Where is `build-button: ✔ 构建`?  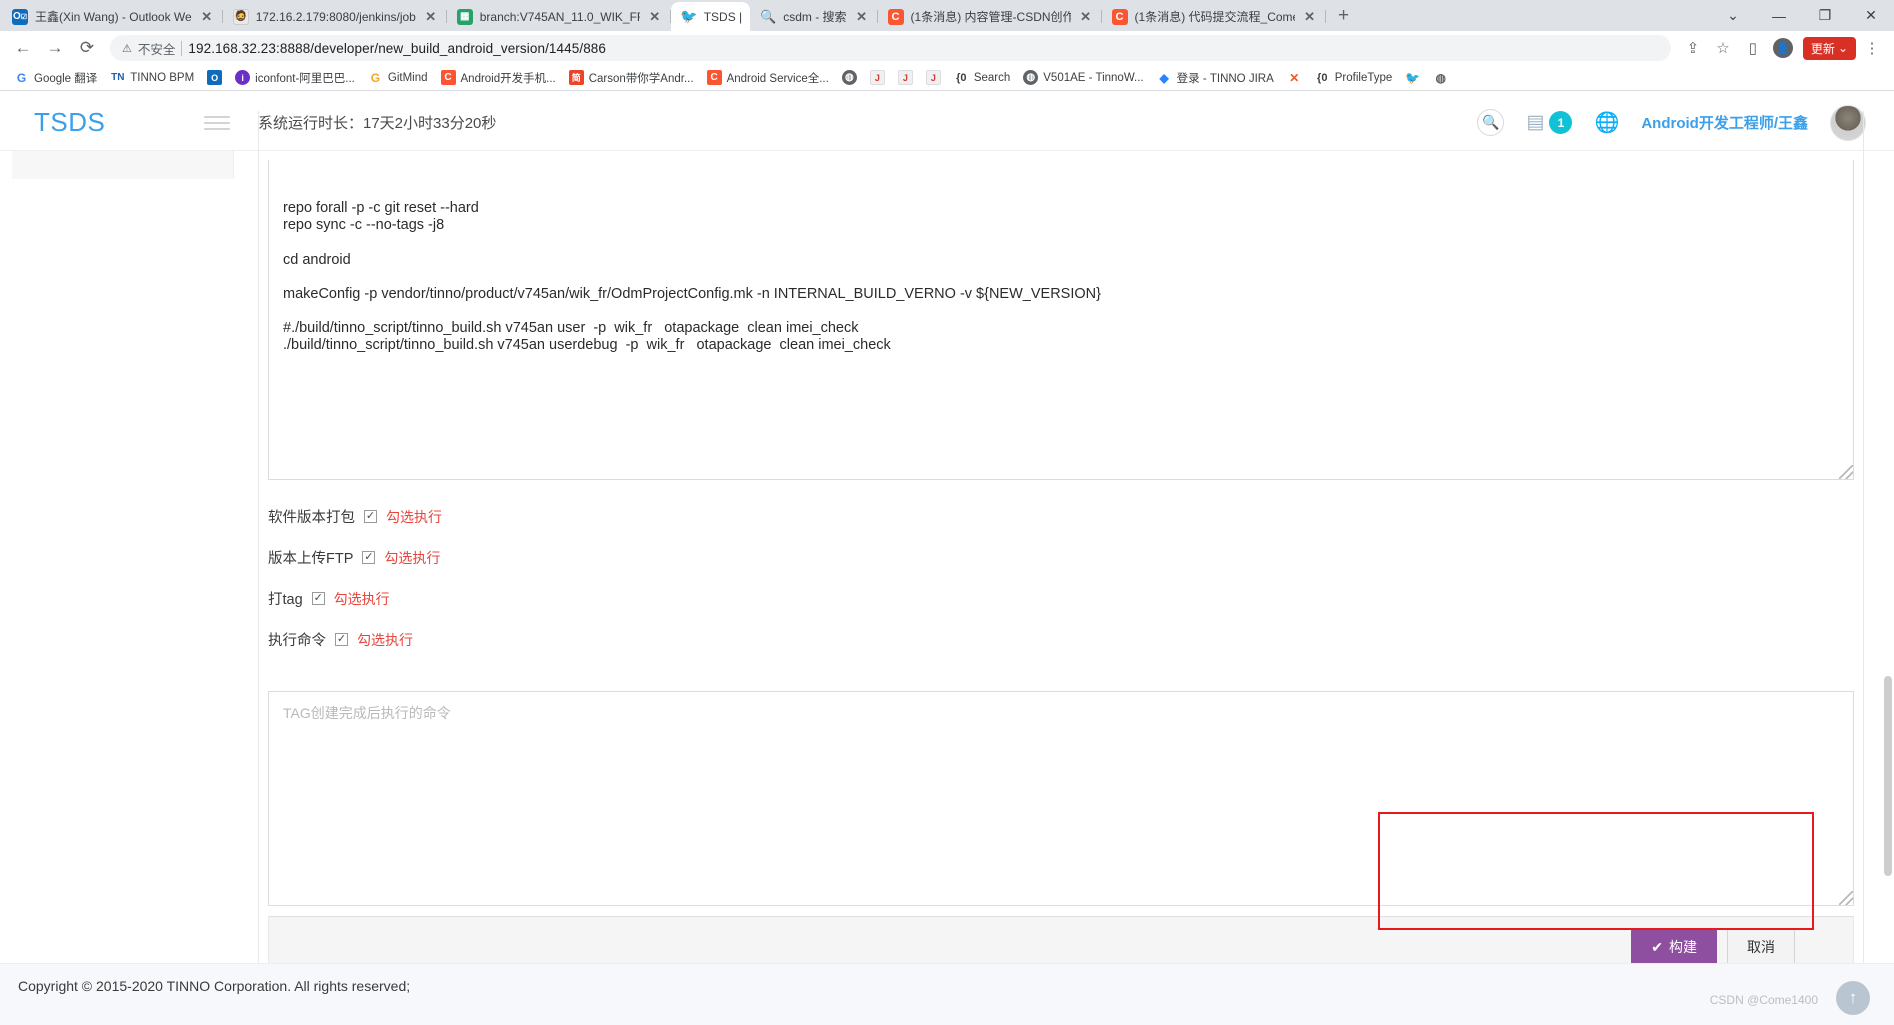
build-button: ✔ 构建 is located at coordinates (1674, 947).